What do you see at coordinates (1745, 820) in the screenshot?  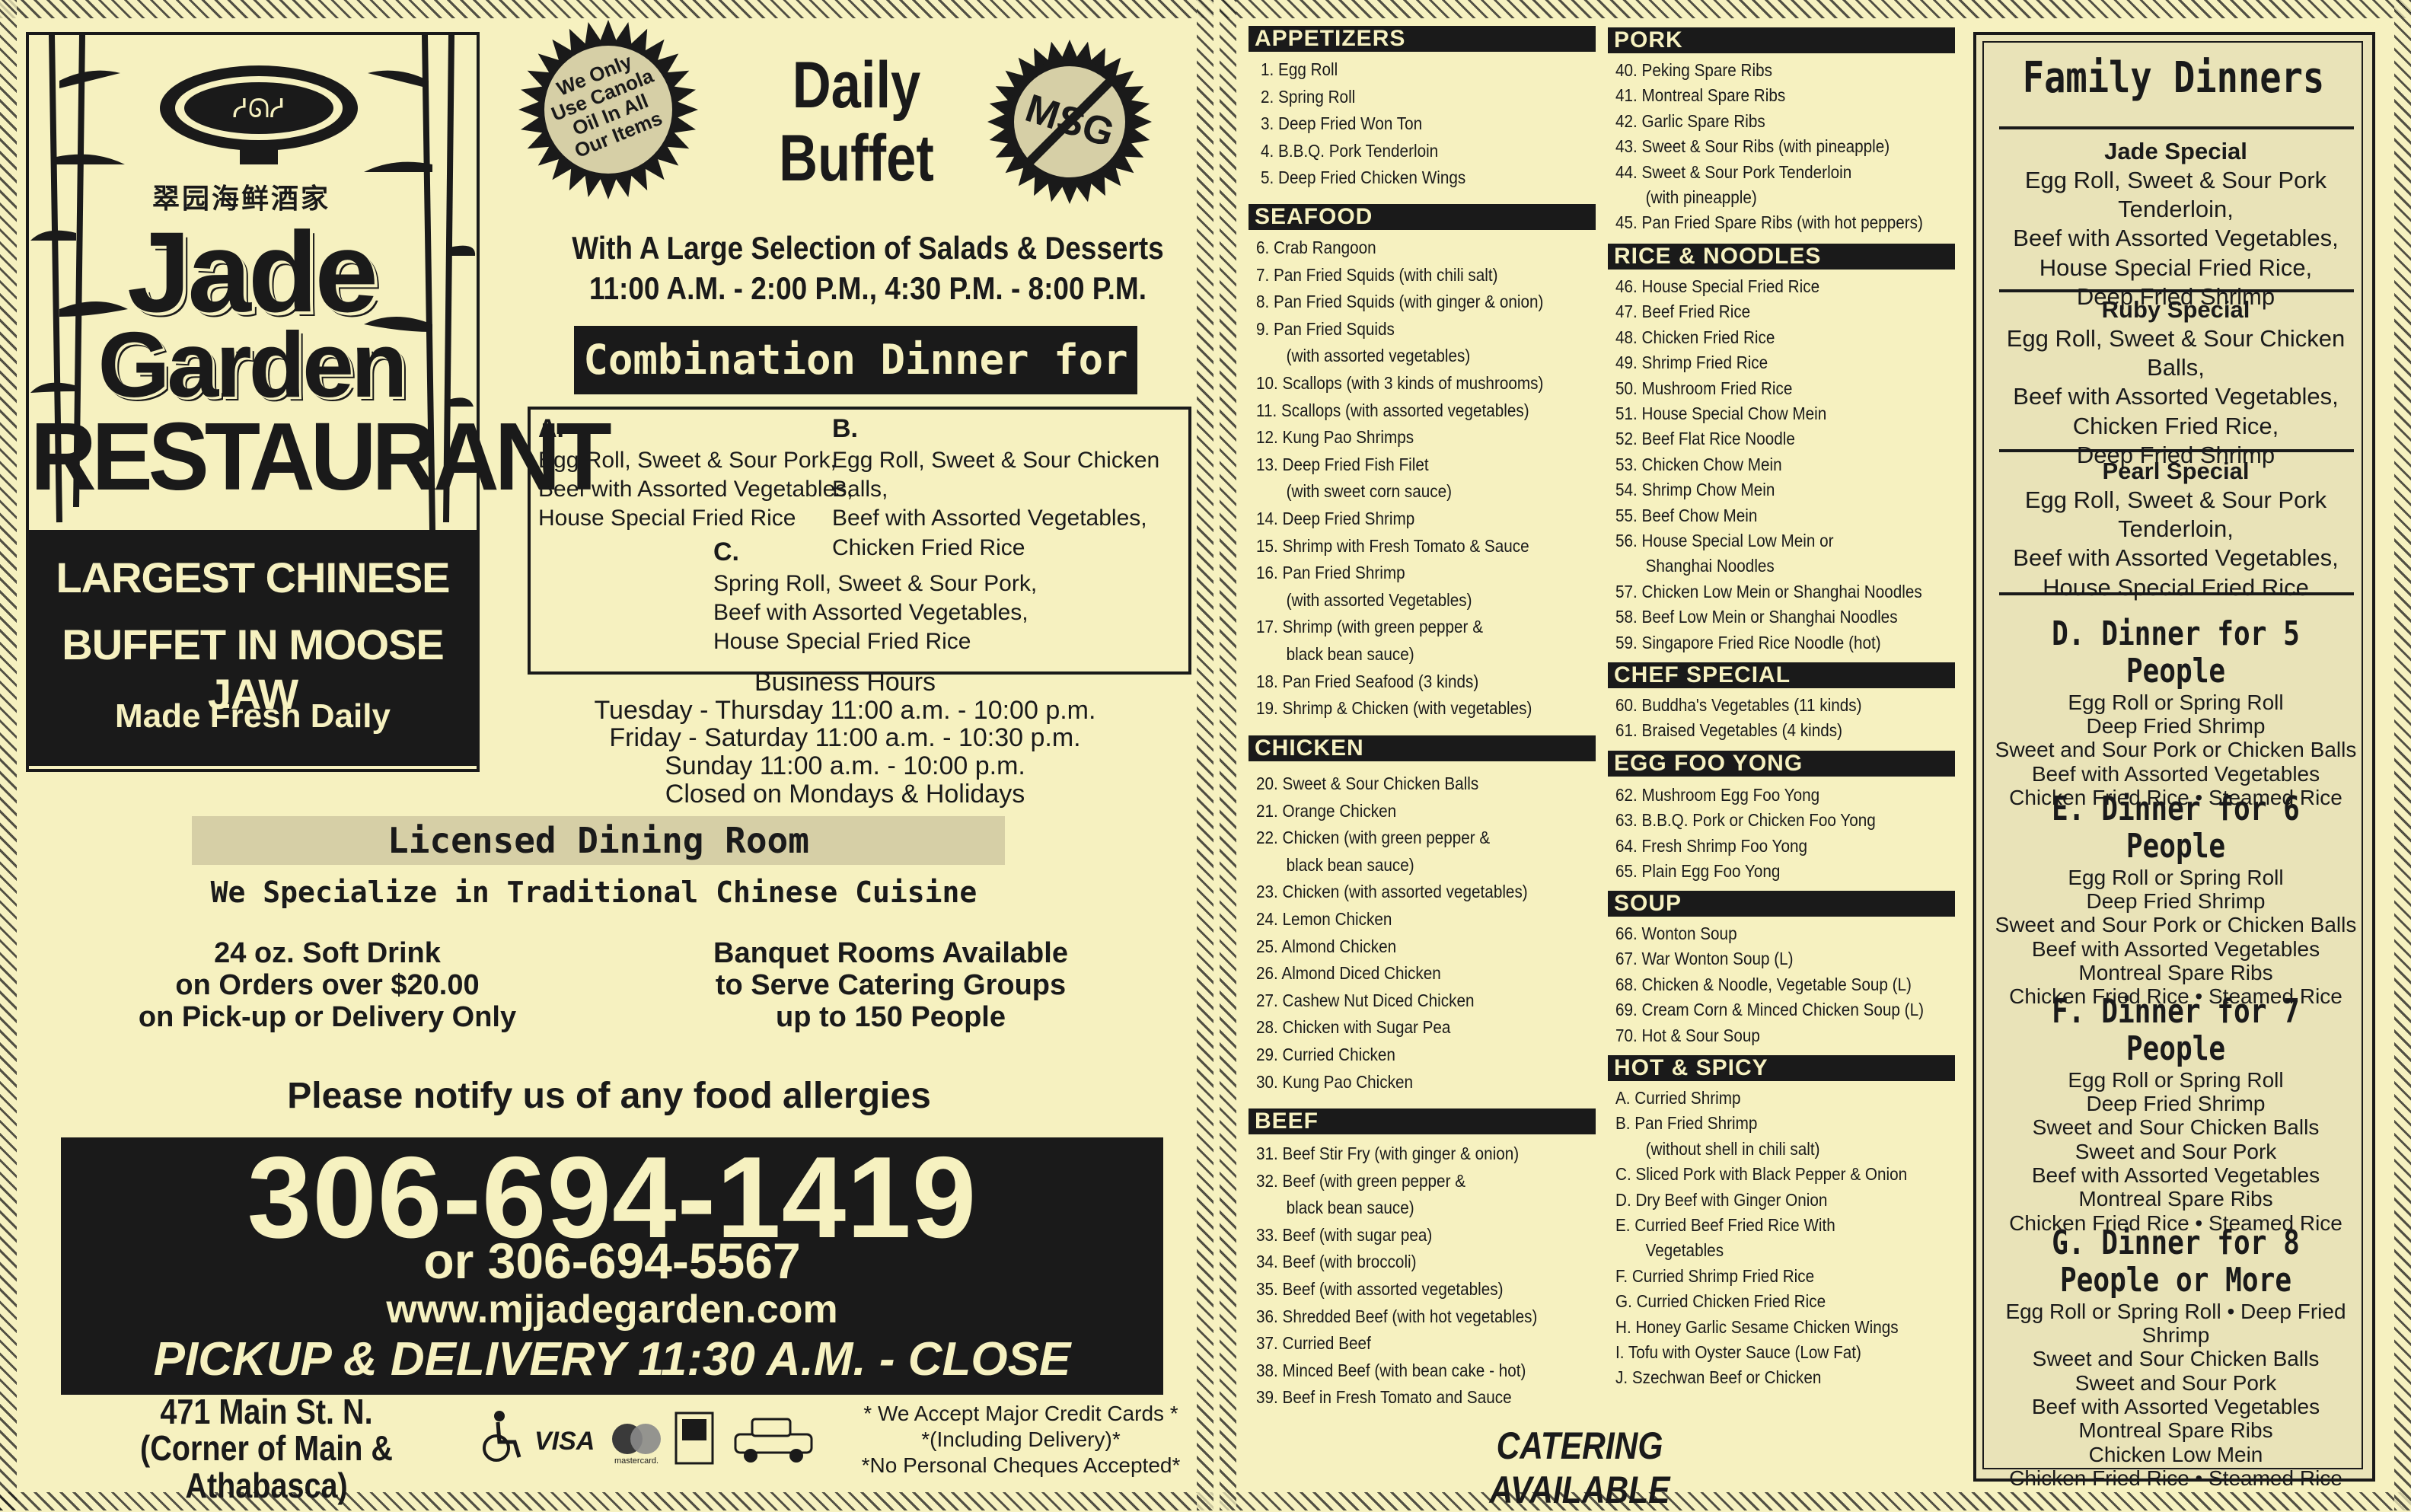 I see `menu-item: 63. B.B.Q. Pork or Chicken Foo Yong` at bounding box center [1745, 820].